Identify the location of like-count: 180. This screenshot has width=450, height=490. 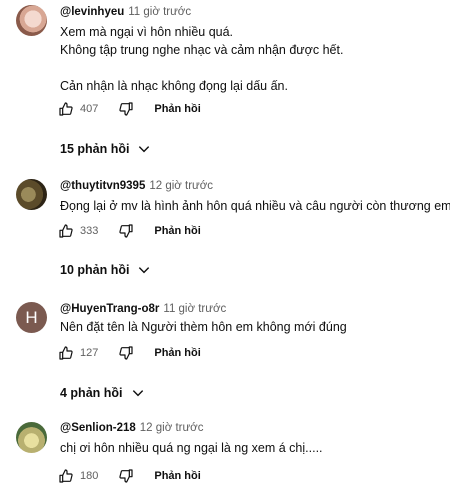
(89, 476).